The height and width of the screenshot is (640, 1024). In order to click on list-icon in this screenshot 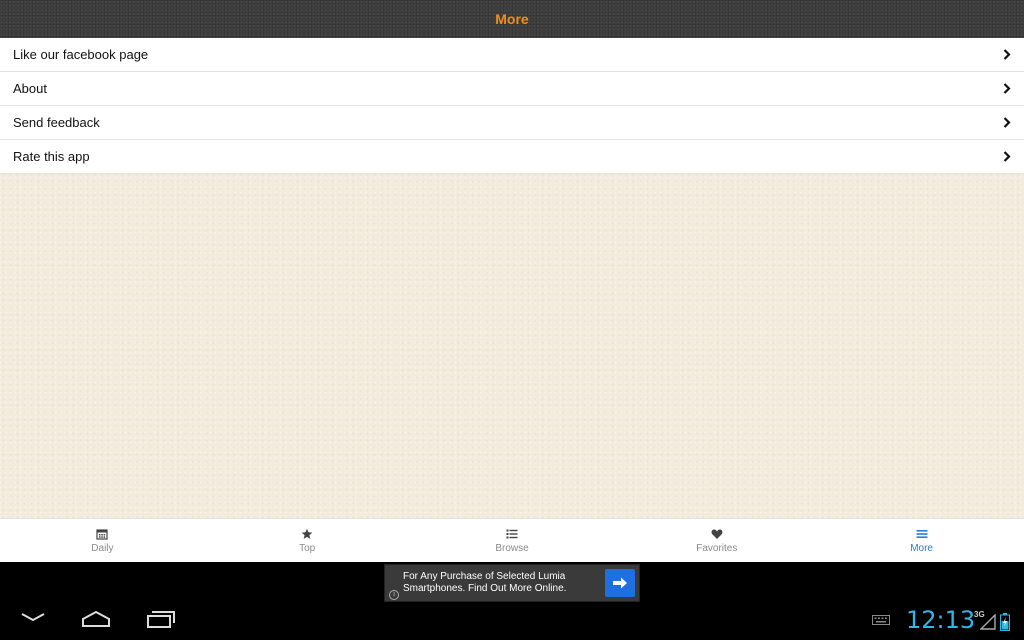, I will do `click(512, 534)`.